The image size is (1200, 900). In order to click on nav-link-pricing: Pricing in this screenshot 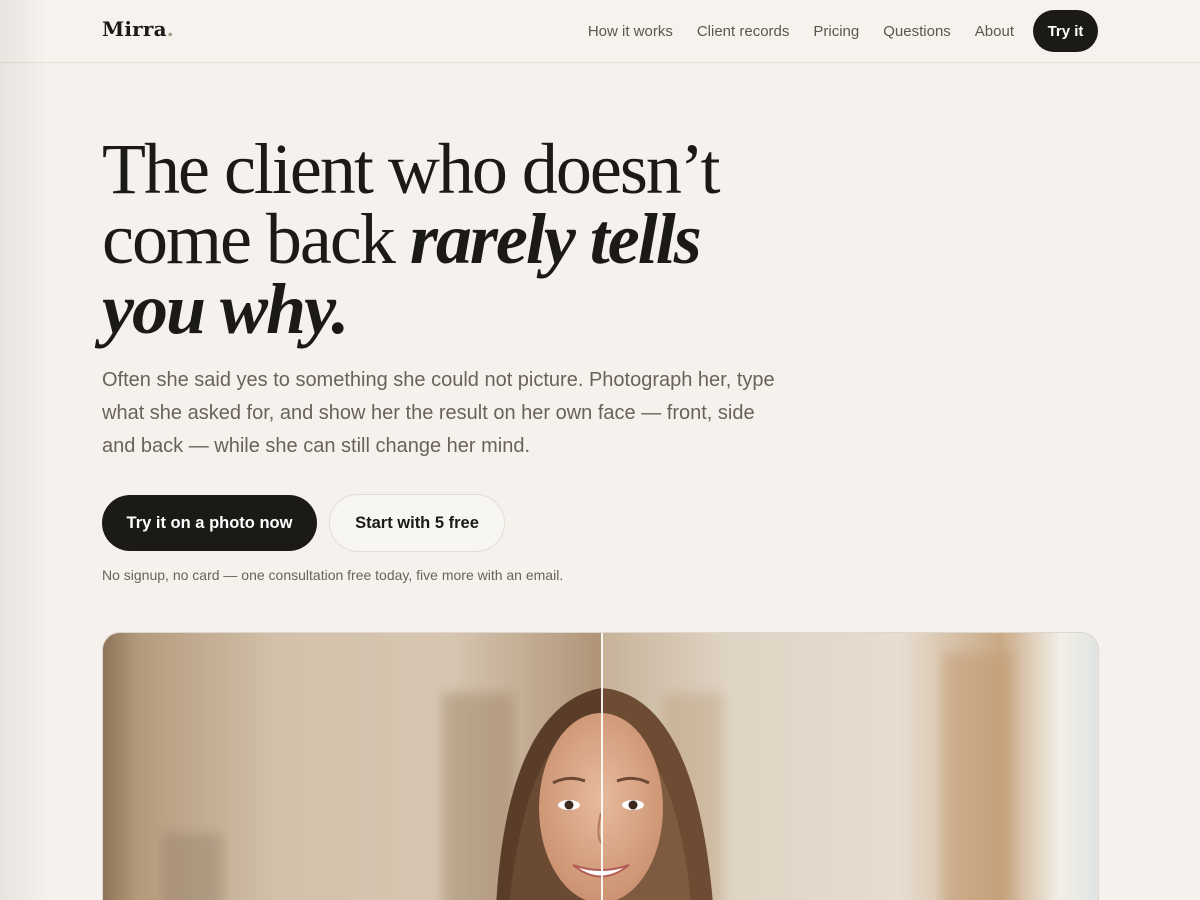, I will do `click(836, 31)`.